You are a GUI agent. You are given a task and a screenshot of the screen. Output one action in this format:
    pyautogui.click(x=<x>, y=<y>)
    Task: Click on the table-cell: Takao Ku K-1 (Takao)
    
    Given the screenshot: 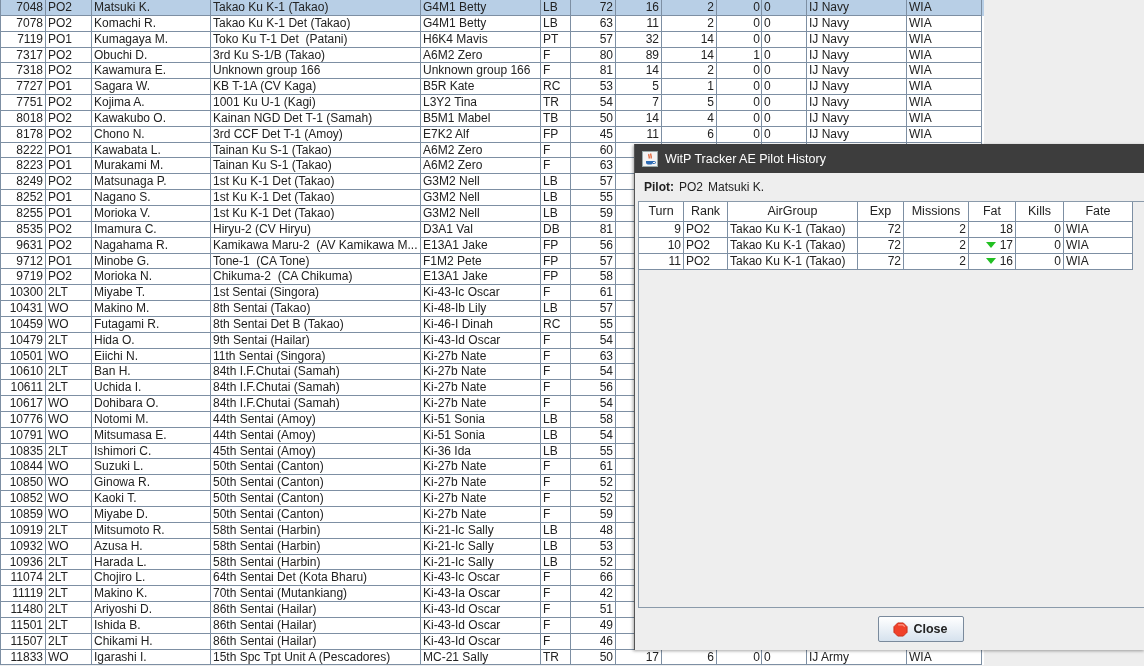 What is the action you would take?
    pyautogui.click(x=316, y=8)
    